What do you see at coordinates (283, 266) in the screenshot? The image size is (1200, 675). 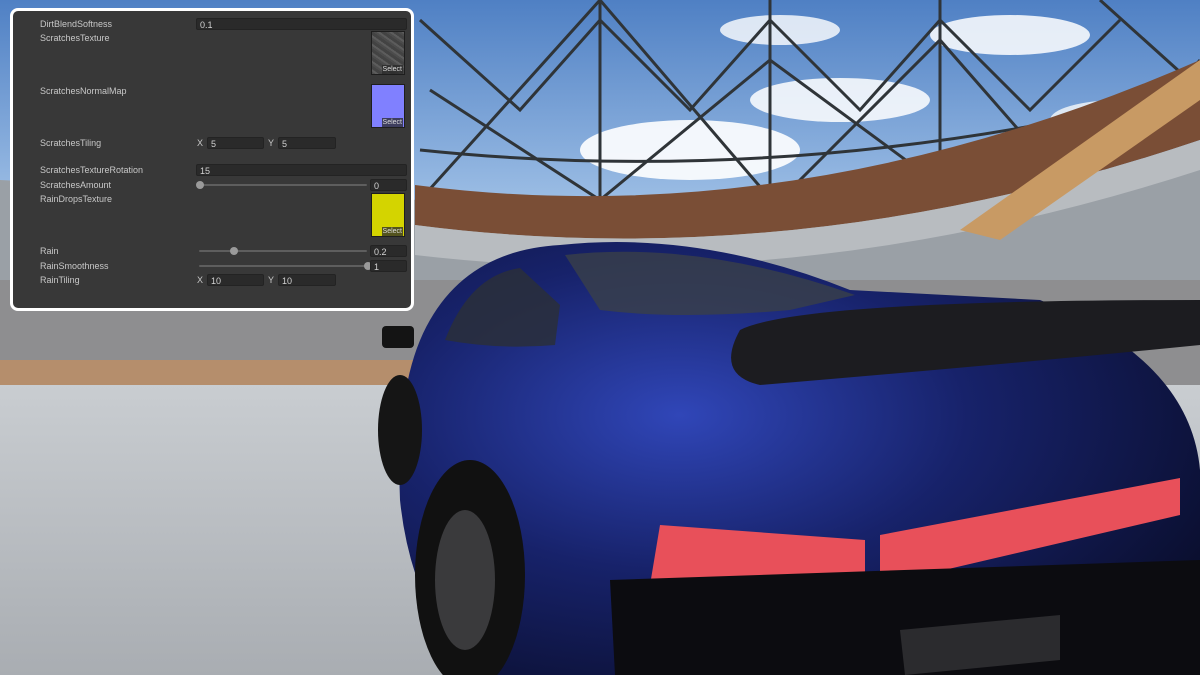 I see `rain-smoothness-slider` at bounding box center [283, 266].